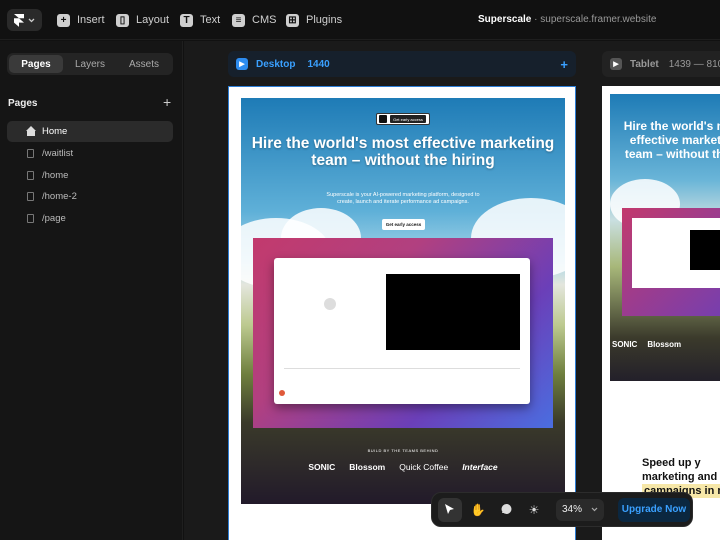  I want to click on sun-icon: ☀, so click(534, 509).